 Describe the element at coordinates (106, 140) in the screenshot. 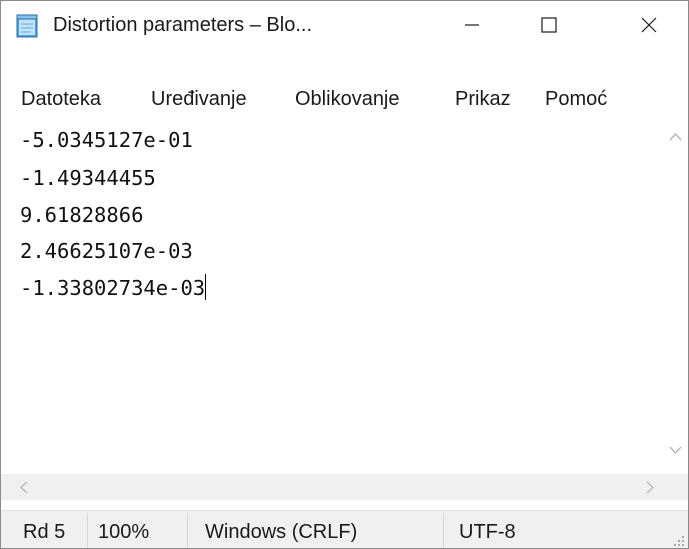

I see `editor-line: -5.0345127e-01` at that location.